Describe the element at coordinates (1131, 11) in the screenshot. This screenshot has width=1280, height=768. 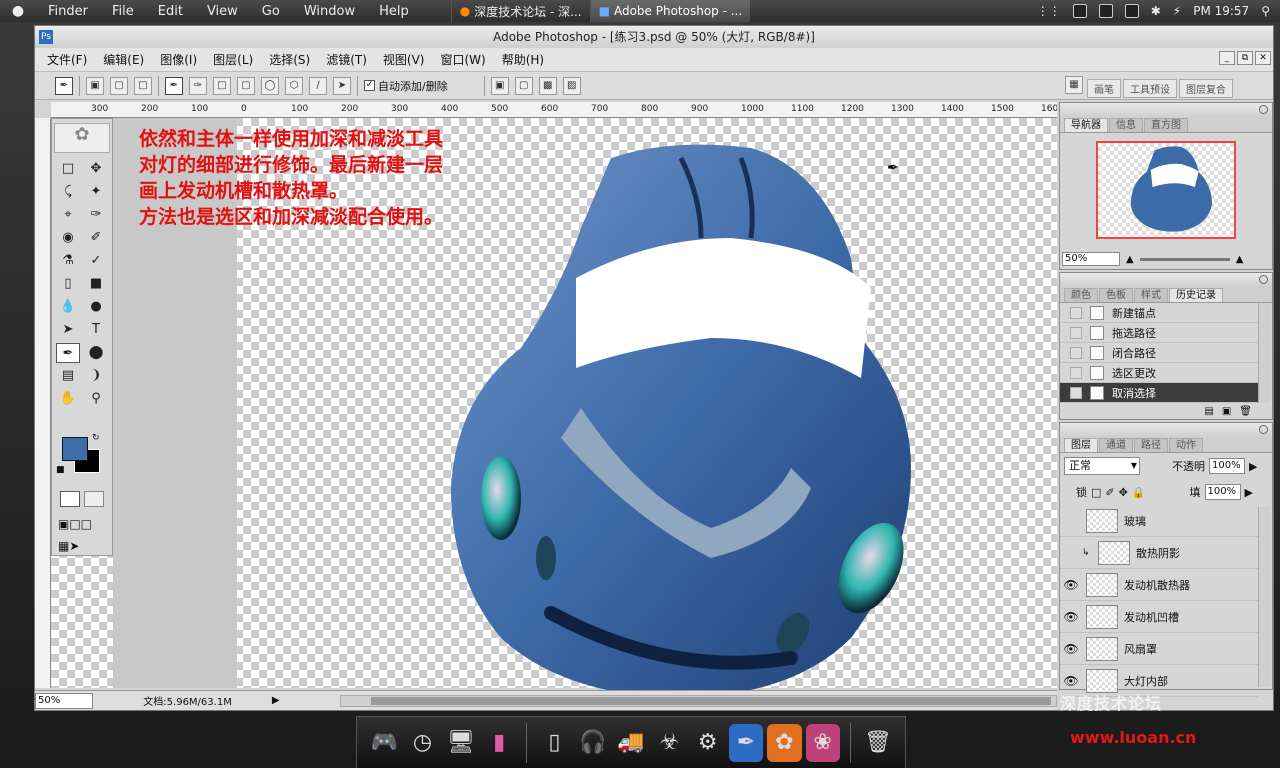
I see `status-icon-c` at that location.